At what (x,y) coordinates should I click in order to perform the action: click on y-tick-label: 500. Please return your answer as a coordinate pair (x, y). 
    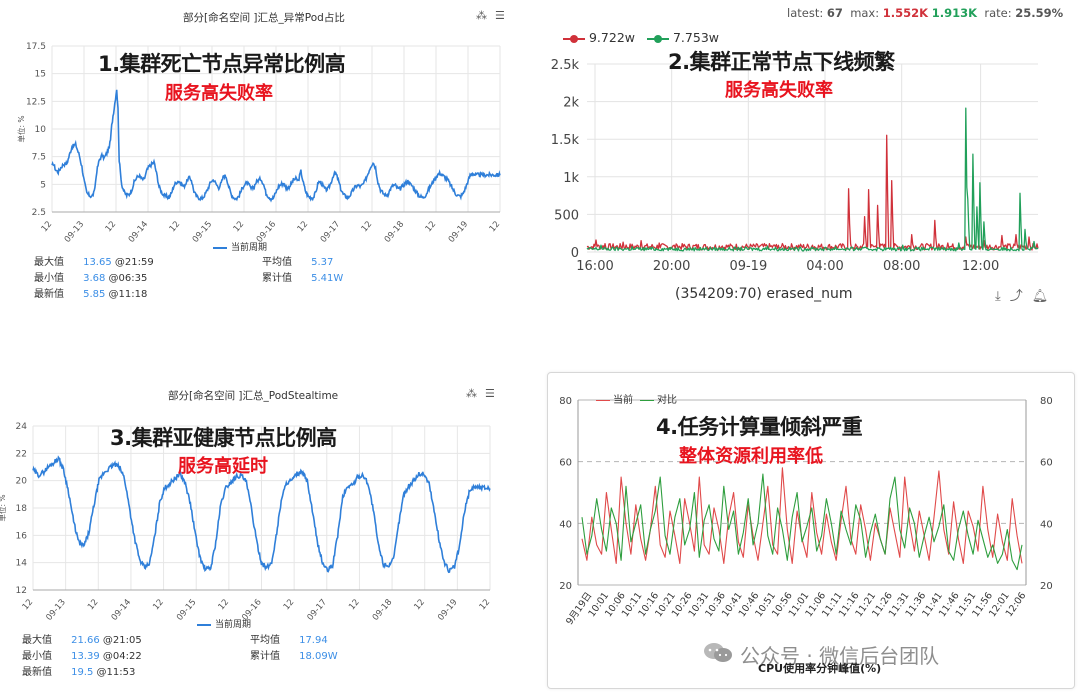
    Looking at the image, I should click on (566, 215).